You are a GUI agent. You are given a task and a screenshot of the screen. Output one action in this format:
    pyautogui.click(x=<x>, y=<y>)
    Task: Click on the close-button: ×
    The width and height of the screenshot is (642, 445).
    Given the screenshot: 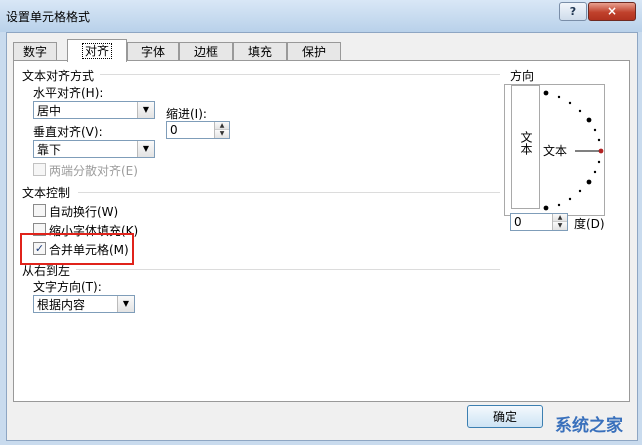 What is the action you would take?
    pyautogui.click(x=612, y=11)
    